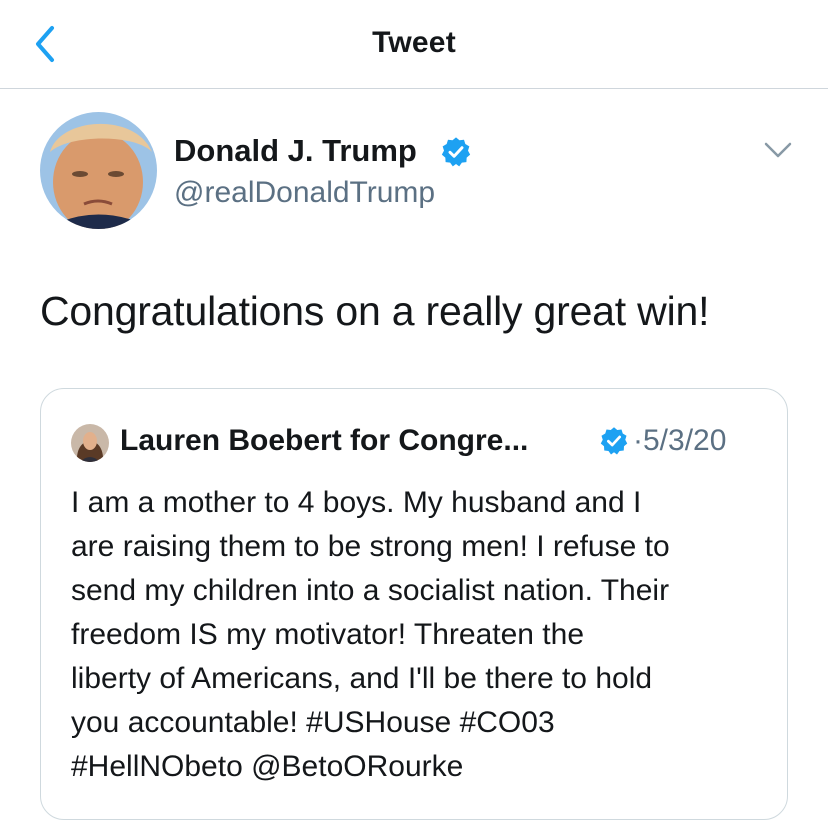  What do you see at coordinates (680, 440) in the screenshot?
I see `quoted-tweet-date: ·5/3/20` at bounding box center [680, 440].